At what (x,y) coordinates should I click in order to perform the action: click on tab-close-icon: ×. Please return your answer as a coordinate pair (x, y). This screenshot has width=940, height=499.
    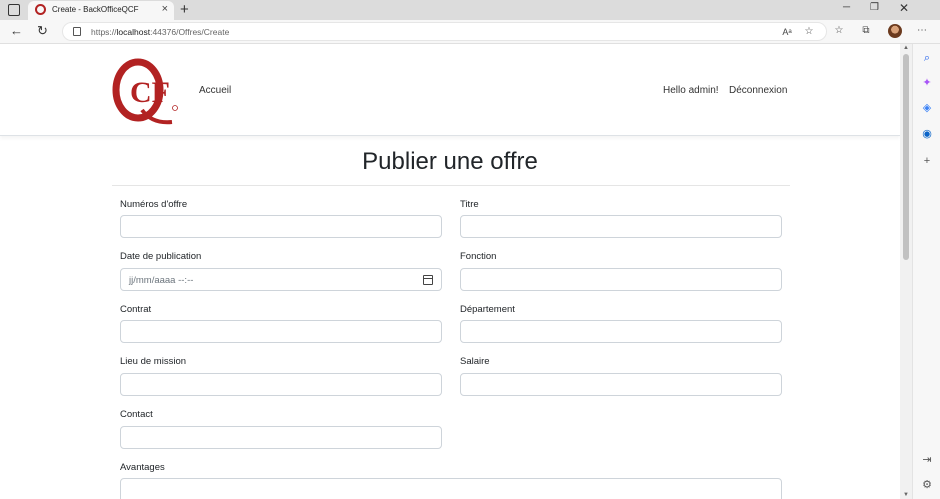
    Looking at the image, I should click on (165, 9).